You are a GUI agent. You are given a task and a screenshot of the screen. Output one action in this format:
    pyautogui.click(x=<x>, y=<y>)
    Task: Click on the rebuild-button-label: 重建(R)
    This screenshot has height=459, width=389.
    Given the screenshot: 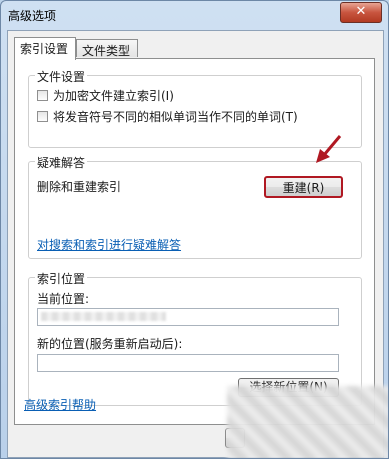 What is the action you would take?
    pyautogui.click(x=303, y=188)
    